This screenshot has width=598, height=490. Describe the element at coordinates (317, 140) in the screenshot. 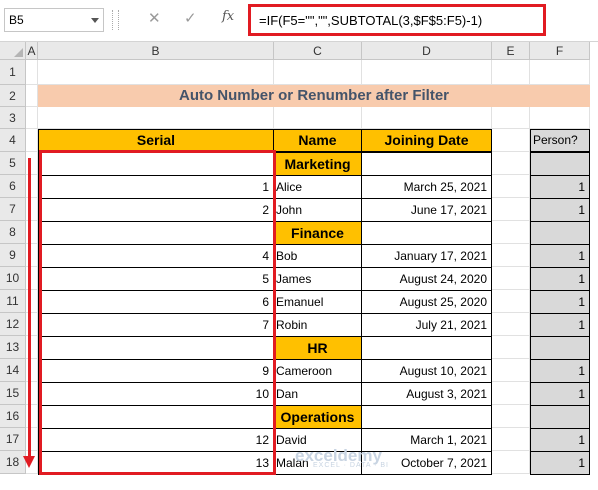

I see `header-name: Name` at that location.